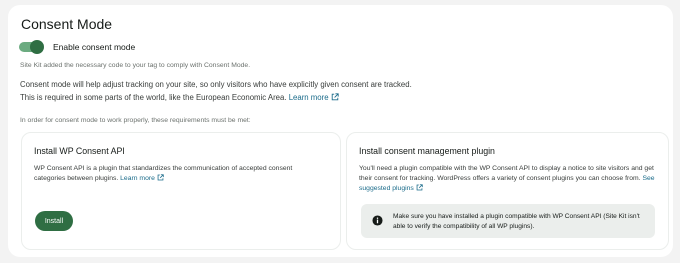 The width and height of the screenshot is (680, 263). What do you see at coordinates (37, 47) in the screenshot?
I see `toggle-knob` at bounding box center [37, 47].